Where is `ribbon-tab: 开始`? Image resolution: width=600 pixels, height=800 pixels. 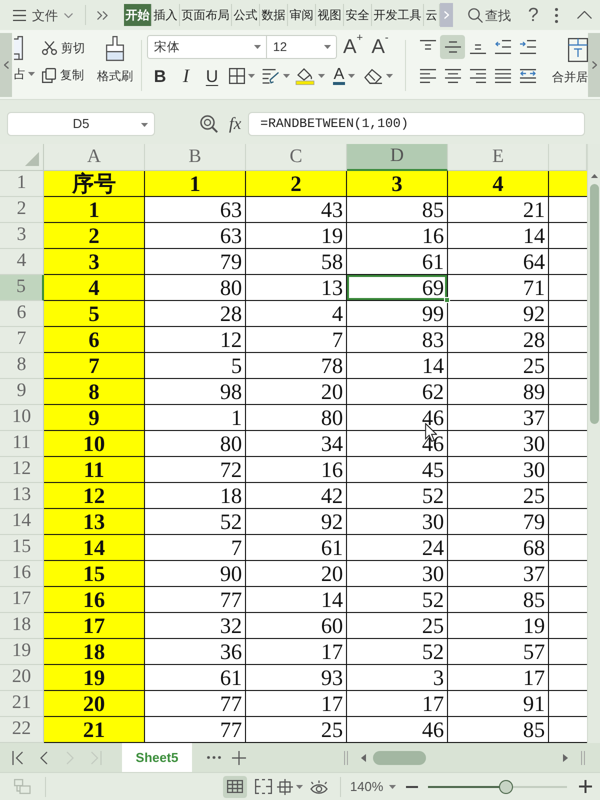
ribbon-tab: 开始 is located at coordinates (138, 15).